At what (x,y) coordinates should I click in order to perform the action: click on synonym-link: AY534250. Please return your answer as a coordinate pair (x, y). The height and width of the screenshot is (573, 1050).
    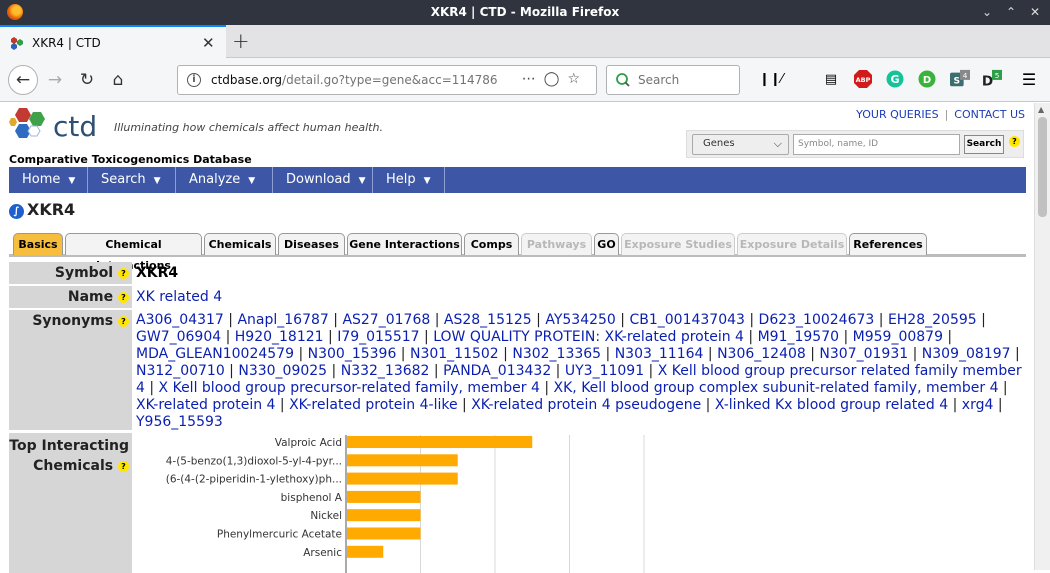
    Looking at the image, I should click on (580, 320).